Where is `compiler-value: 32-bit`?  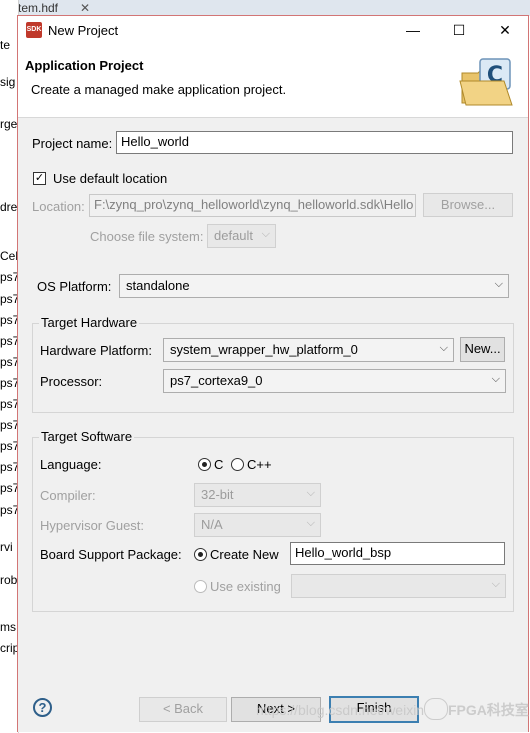
compiler-value: 32-bit is located at coordinates (217, 494).